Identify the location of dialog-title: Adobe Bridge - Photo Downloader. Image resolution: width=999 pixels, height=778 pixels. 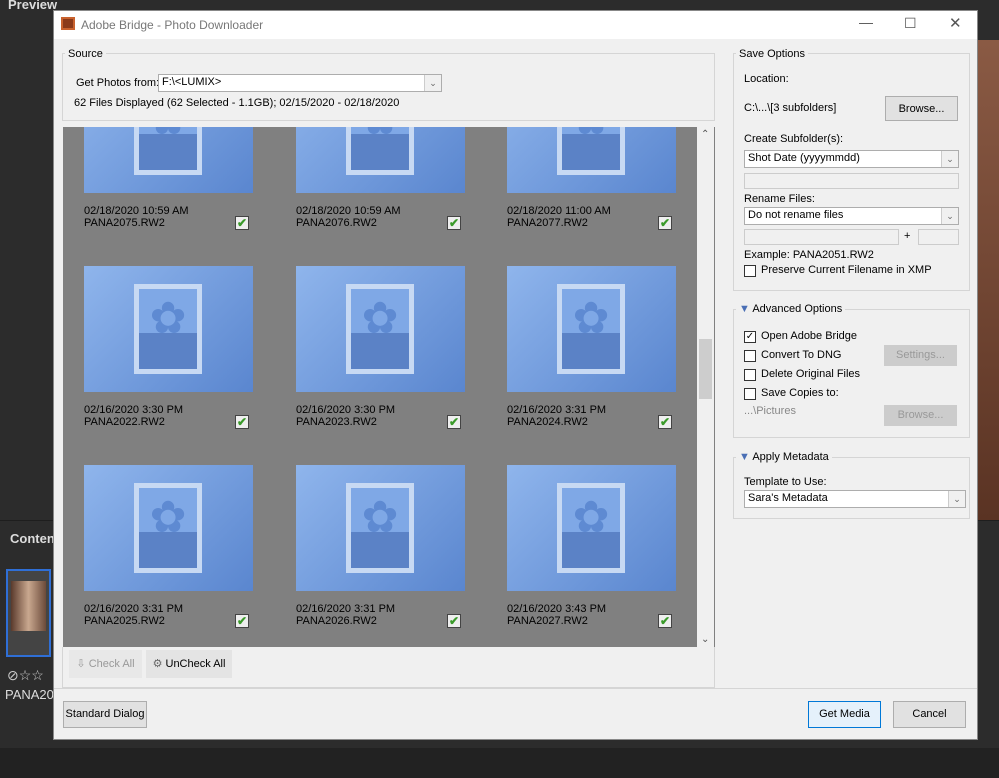
(172, 25).